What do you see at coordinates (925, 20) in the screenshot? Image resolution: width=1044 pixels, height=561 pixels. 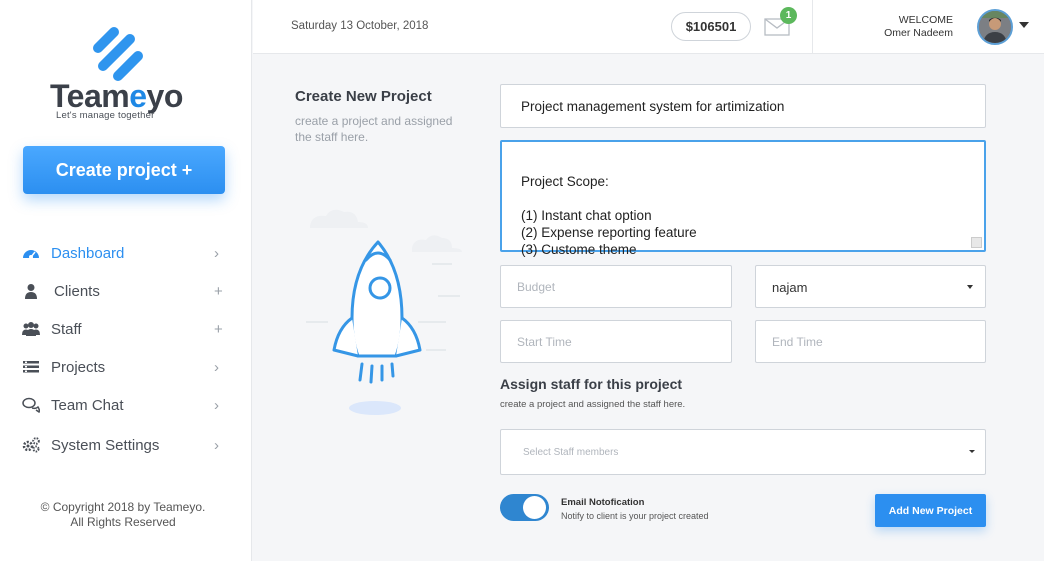 I see `welcome-label: WELCOME` at bounding box center [925, 20].